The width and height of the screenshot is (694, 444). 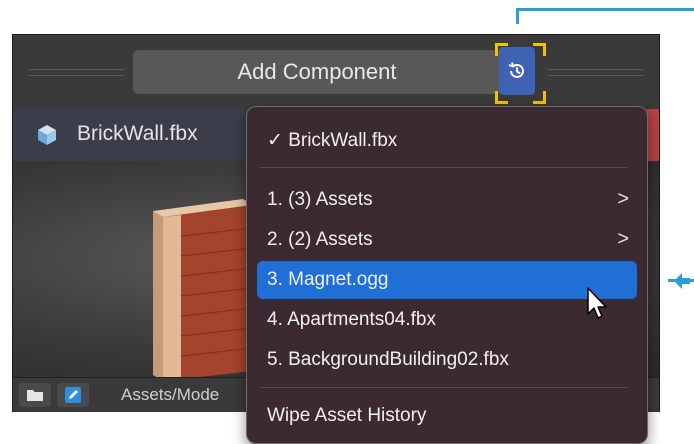 I want to click on edit-button, so click(x=73, y=395).